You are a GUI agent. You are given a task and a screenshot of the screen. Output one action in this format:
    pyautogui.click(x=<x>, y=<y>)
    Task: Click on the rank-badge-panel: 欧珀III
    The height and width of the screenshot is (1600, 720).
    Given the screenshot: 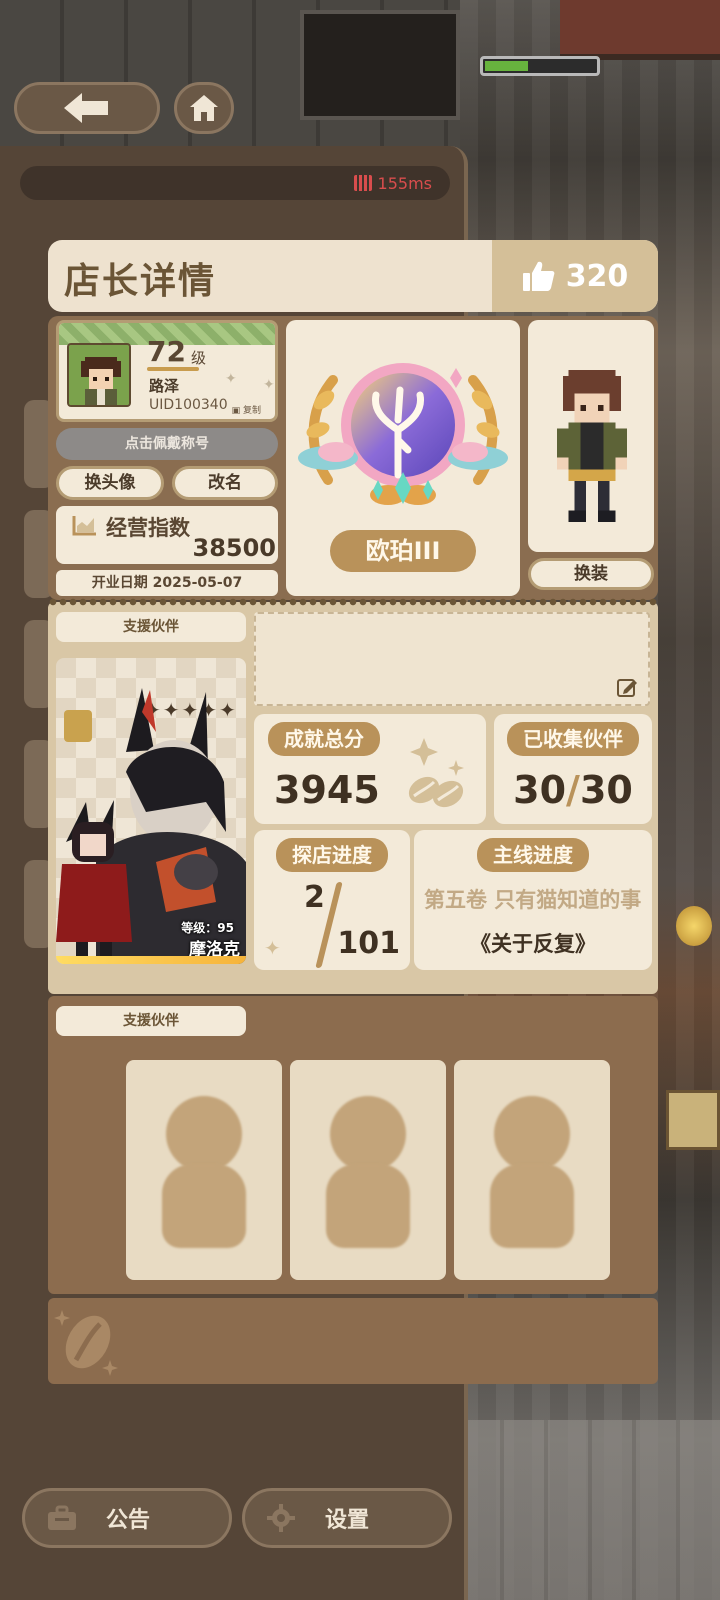 What is the action you would take?
    pyautogui.click(x=403, y=458)
    